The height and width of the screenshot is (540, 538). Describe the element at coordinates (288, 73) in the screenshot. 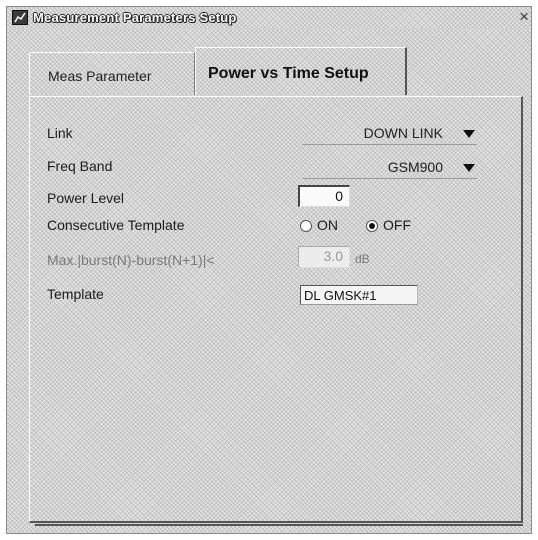

I see `tab-power-vs-time-setup-label: Power vs Time Setup` at that location.